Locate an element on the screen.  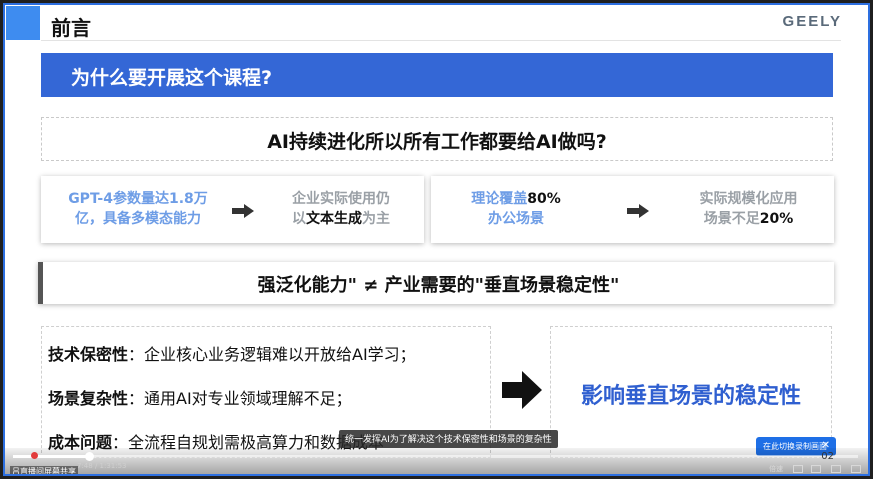
playback-time: 7:48 / 1:31:53 is located at coordinates (102, 466).